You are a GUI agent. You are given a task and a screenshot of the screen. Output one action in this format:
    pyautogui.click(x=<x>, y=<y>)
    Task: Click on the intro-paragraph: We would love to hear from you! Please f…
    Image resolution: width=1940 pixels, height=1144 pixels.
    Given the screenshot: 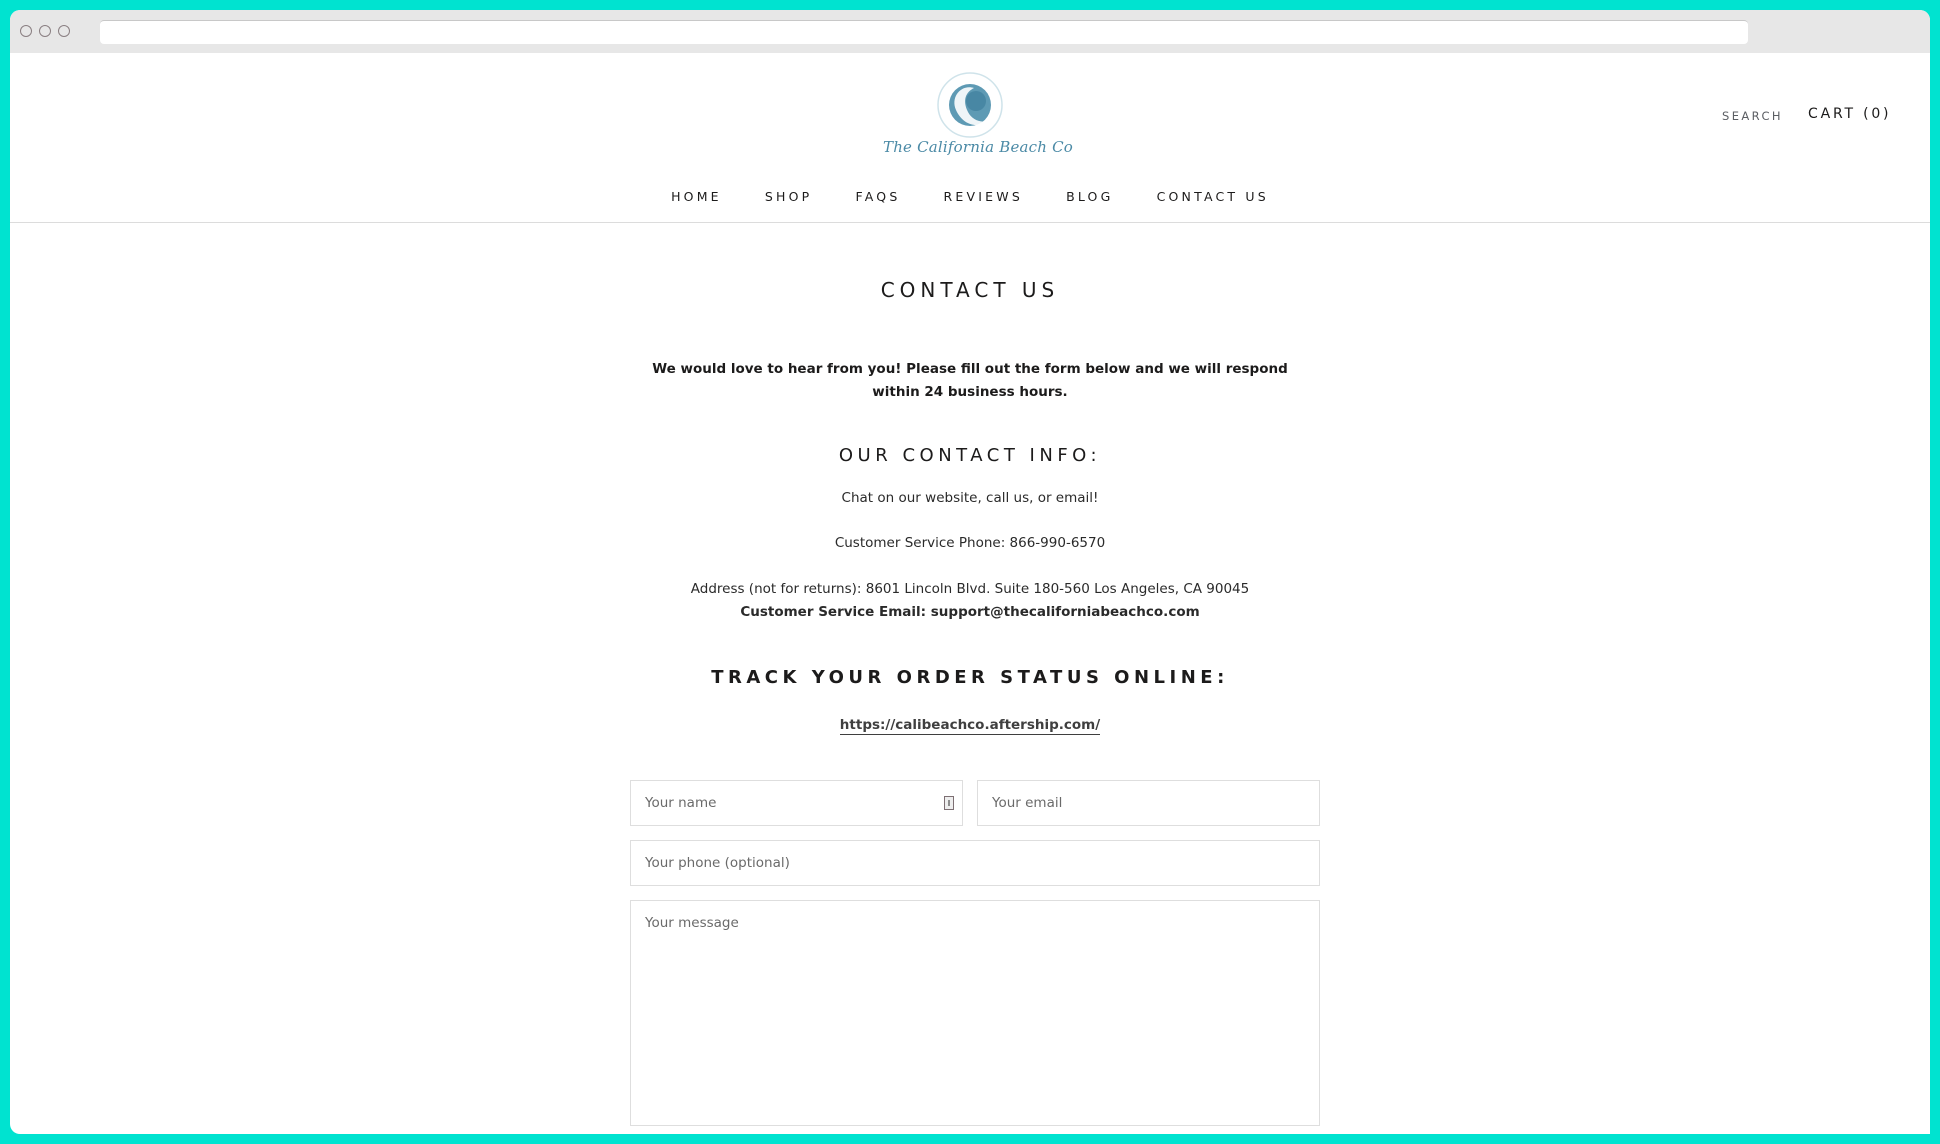 What is the action you would take?
    pyautogui.click(x=970, y=380)
    